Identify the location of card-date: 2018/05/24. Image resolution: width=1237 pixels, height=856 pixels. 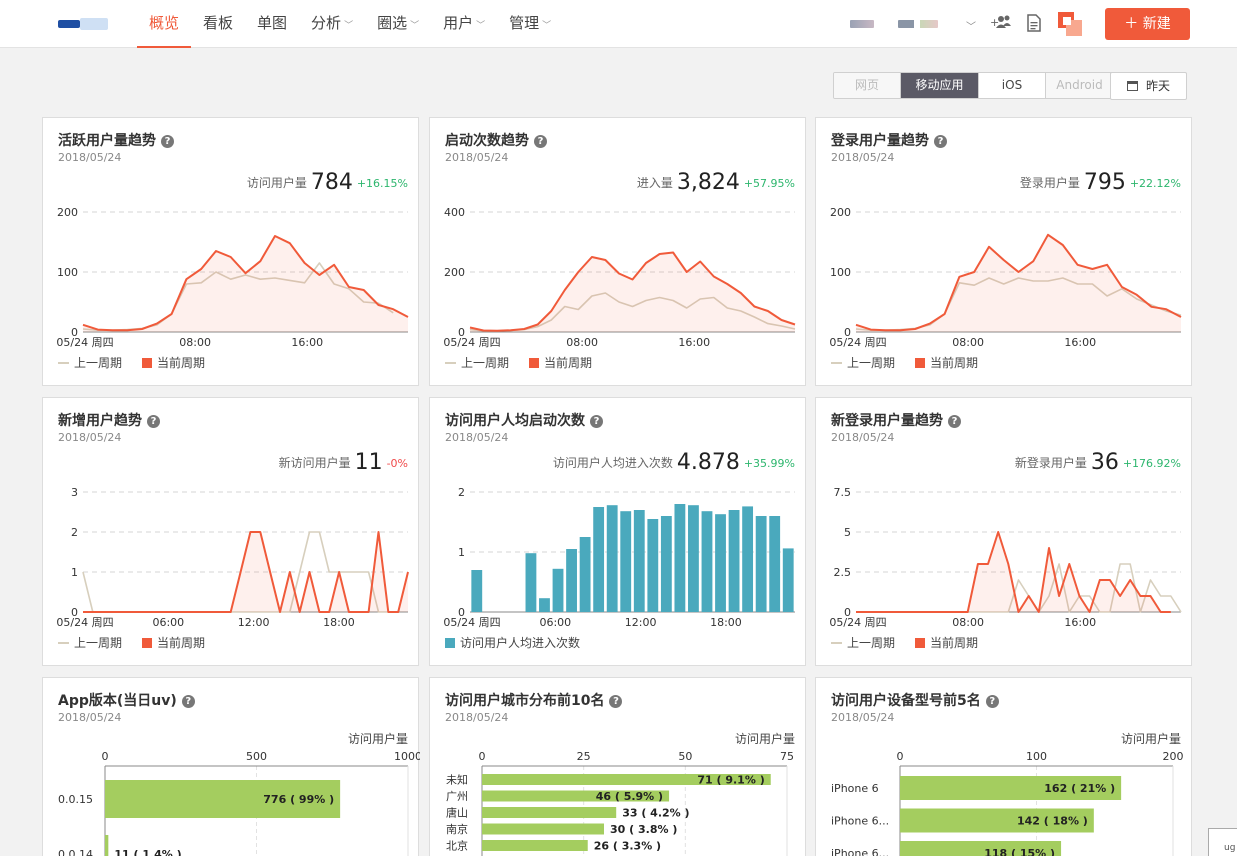
(477, 717).